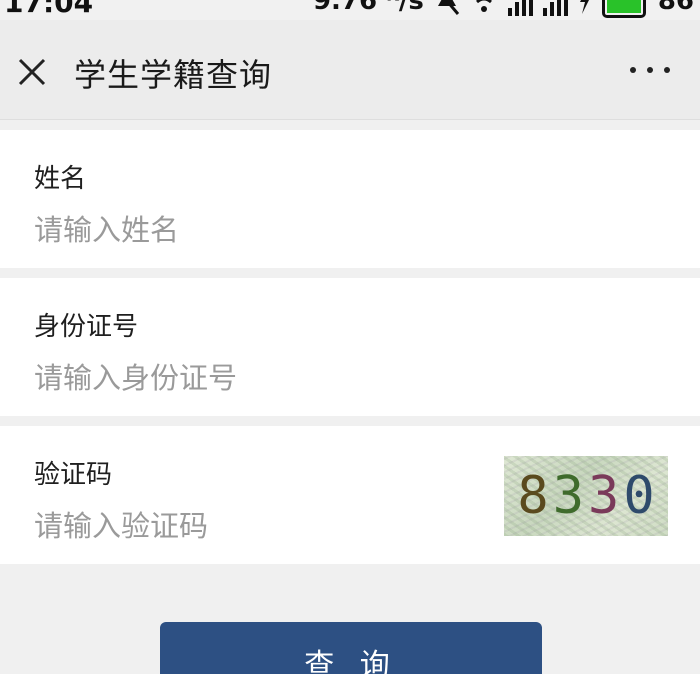 This screenshot has height=674, width=700. I want to click on id-number-input, so click(254, 378).